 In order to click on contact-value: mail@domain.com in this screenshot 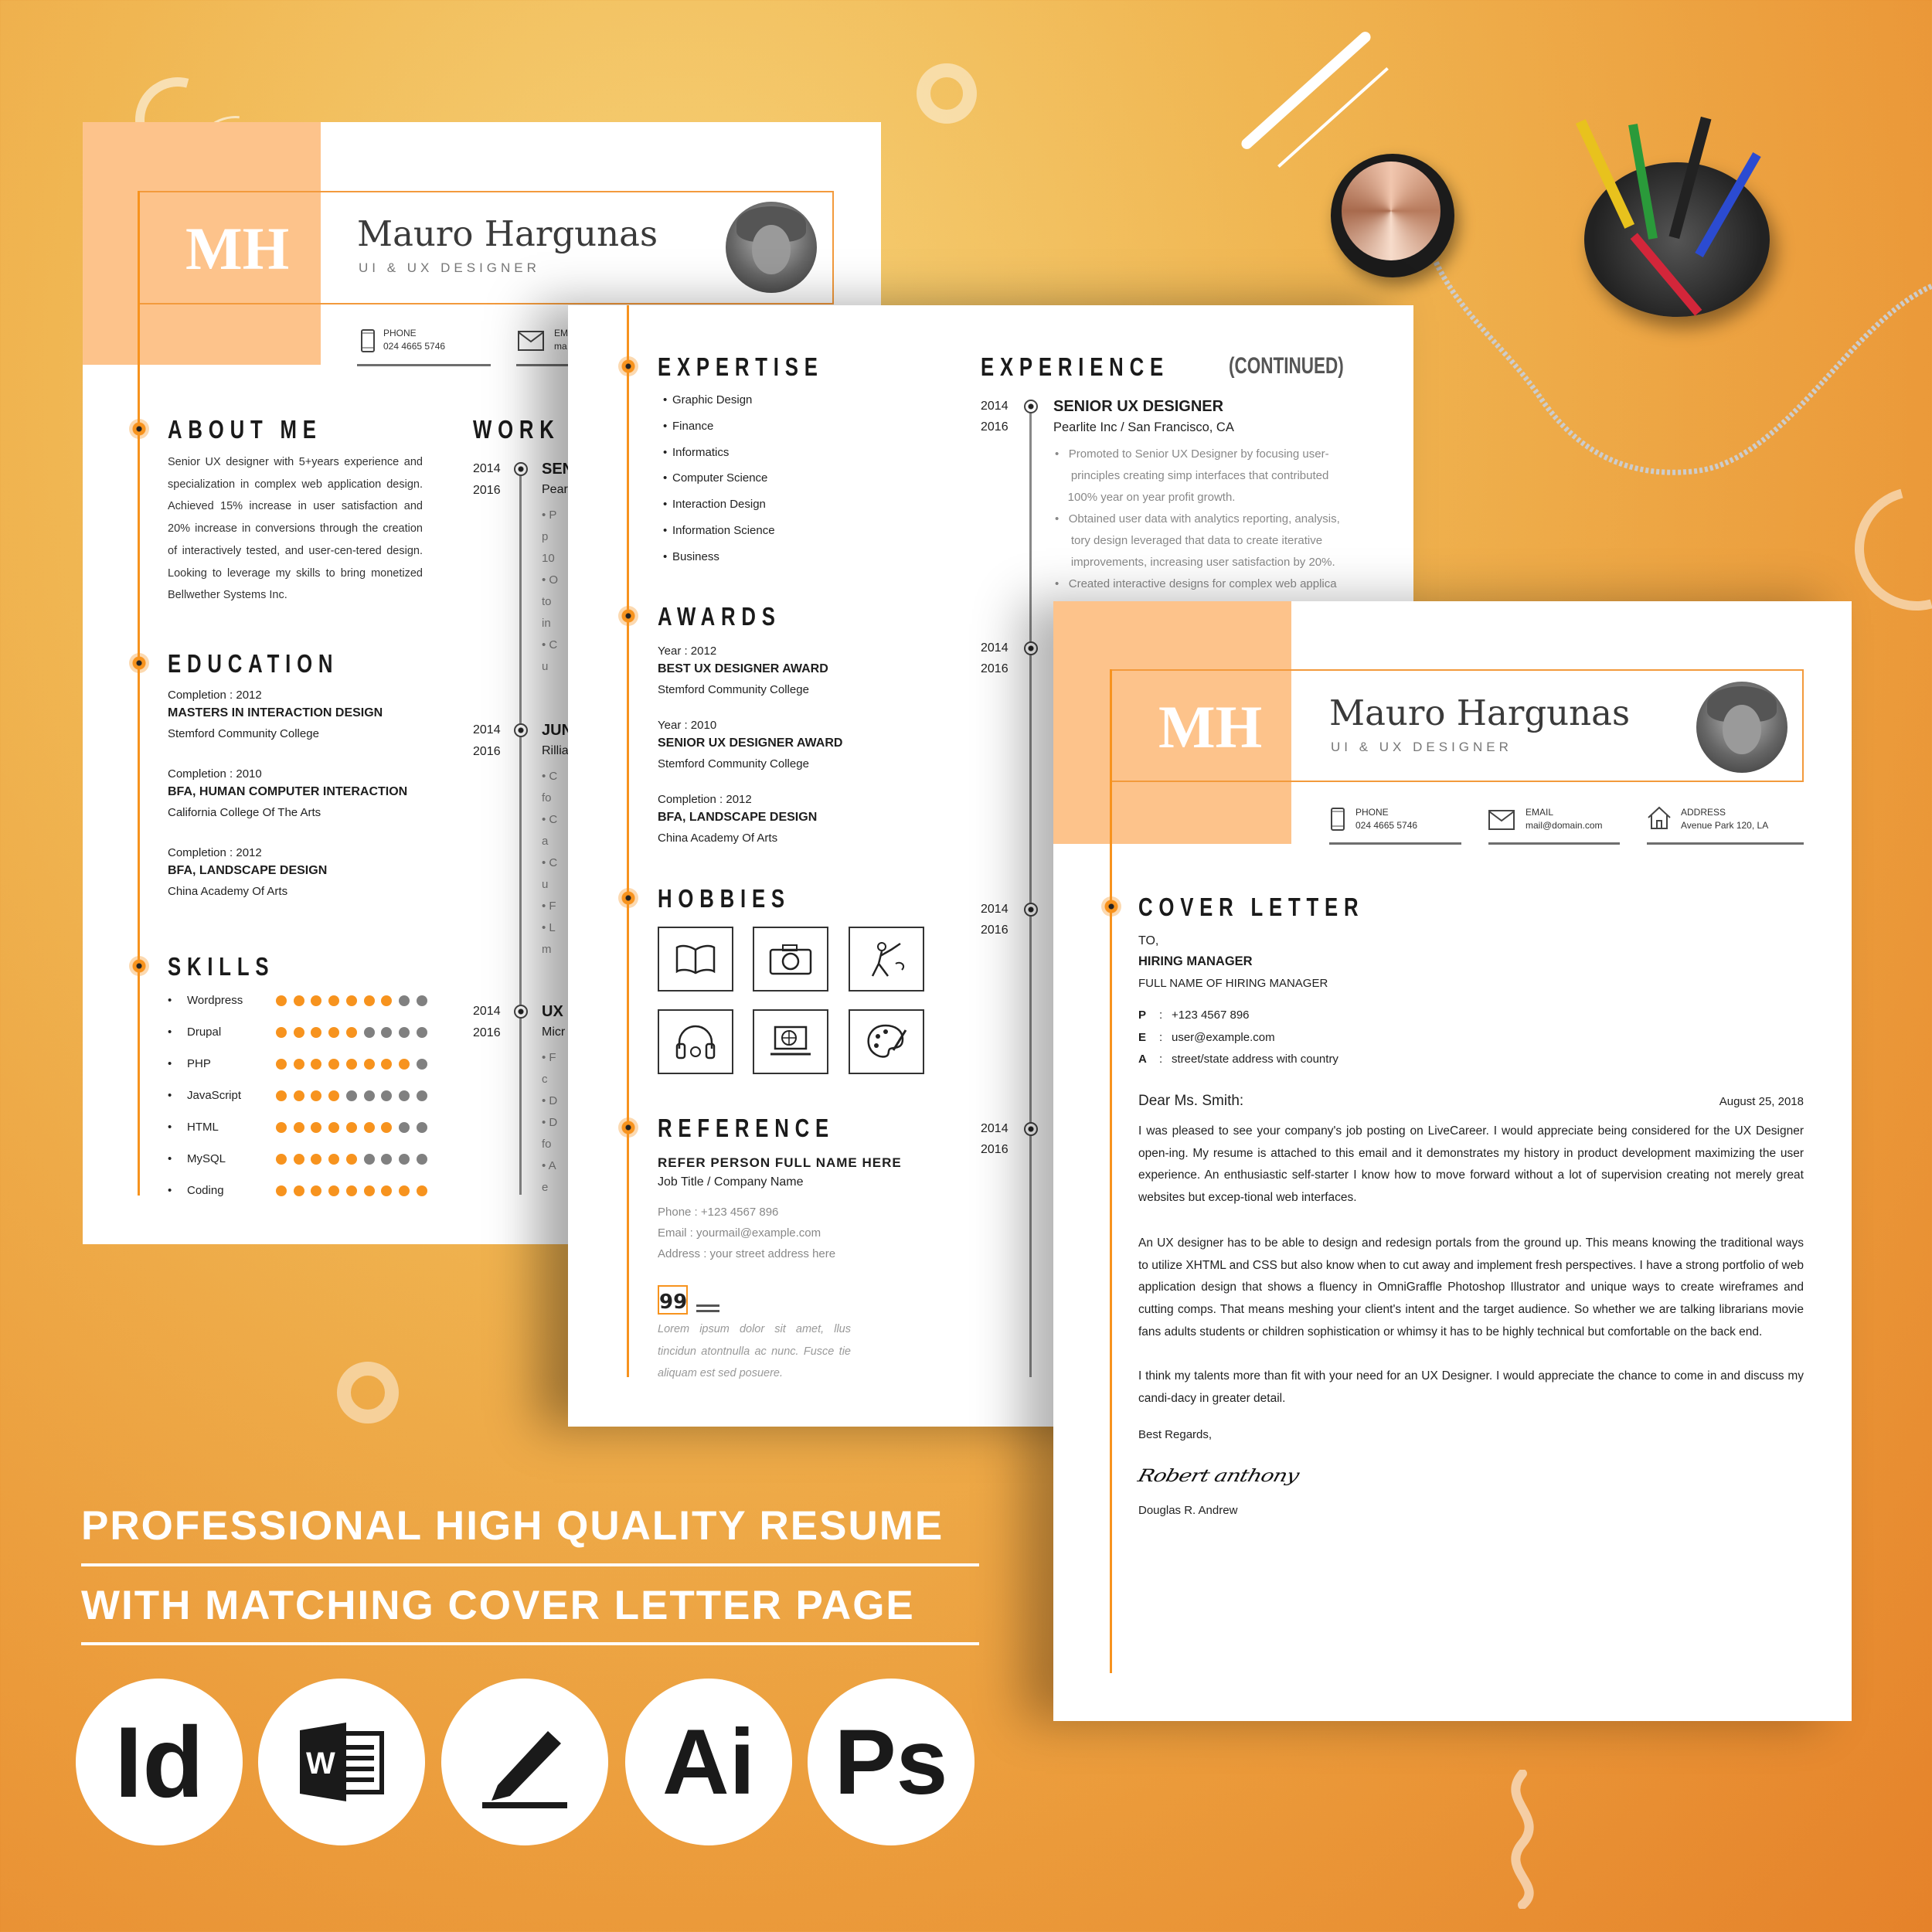, I will do `click(1565, 826)`.